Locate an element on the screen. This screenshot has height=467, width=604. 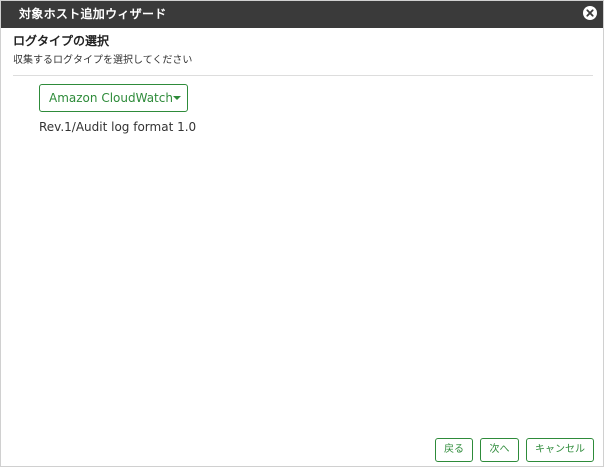
close-icon is located at coordinates (590, 13).